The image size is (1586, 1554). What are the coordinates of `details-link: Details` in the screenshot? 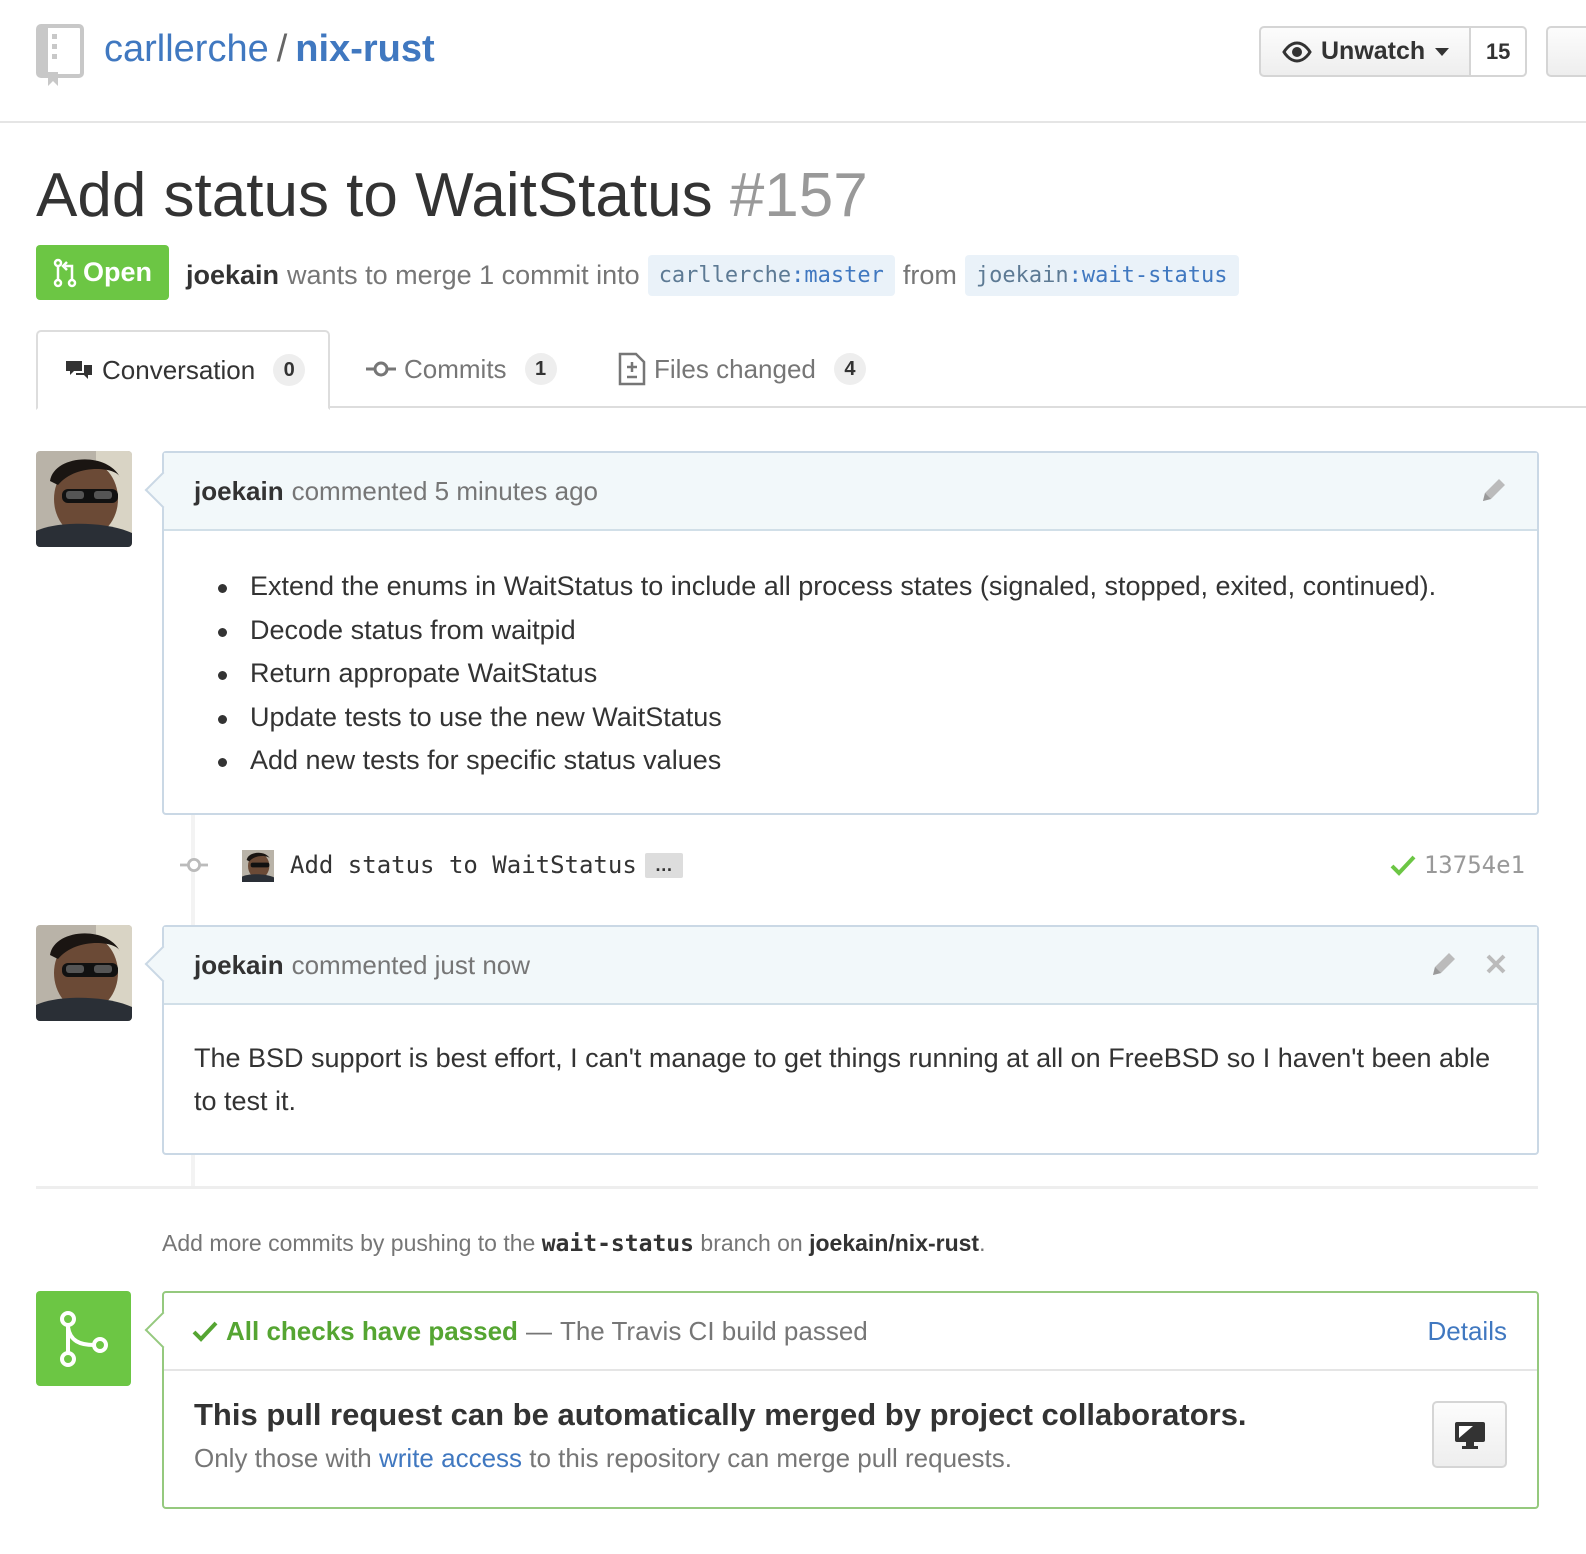 It's located at (1467, 1331).